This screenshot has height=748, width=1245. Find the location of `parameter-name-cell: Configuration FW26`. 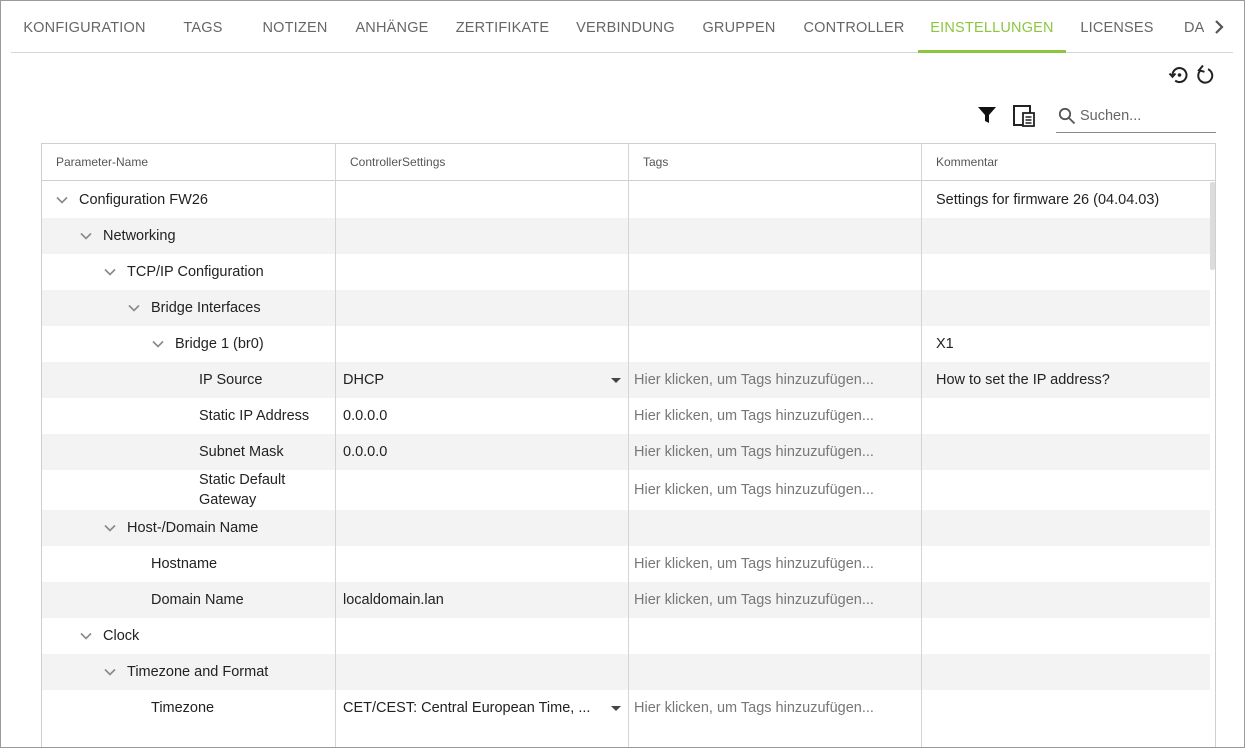

parameter-name-cell: Configuration FW26 is located at coordinates (189, 200).